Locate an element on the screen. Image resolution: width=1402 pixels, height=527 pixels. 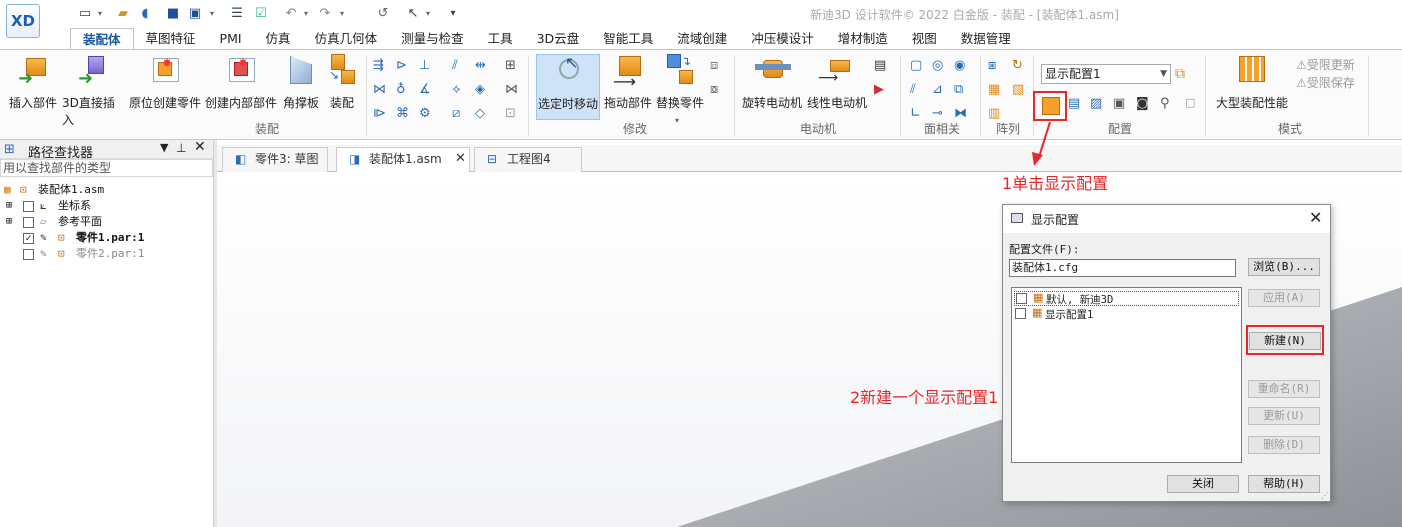
drag-component-button: ⟶ 拖动部件 is located at coordinates (628, 82).